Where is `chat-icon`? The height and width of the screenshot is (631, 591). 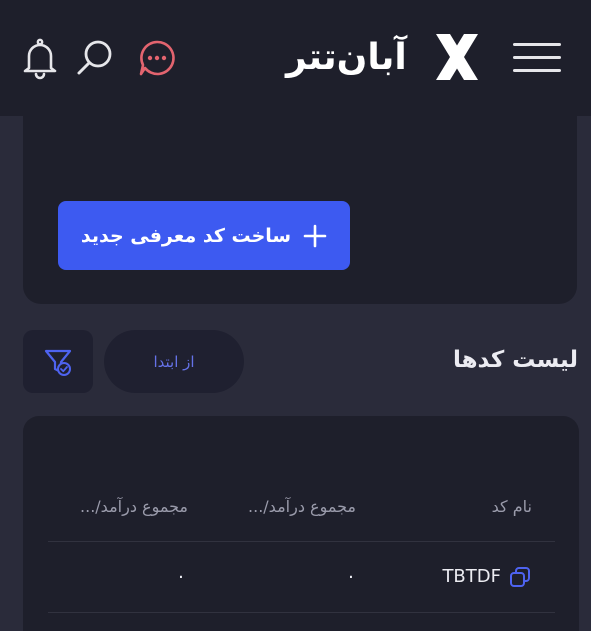
chat-icon is located at coordinates (157, 58).